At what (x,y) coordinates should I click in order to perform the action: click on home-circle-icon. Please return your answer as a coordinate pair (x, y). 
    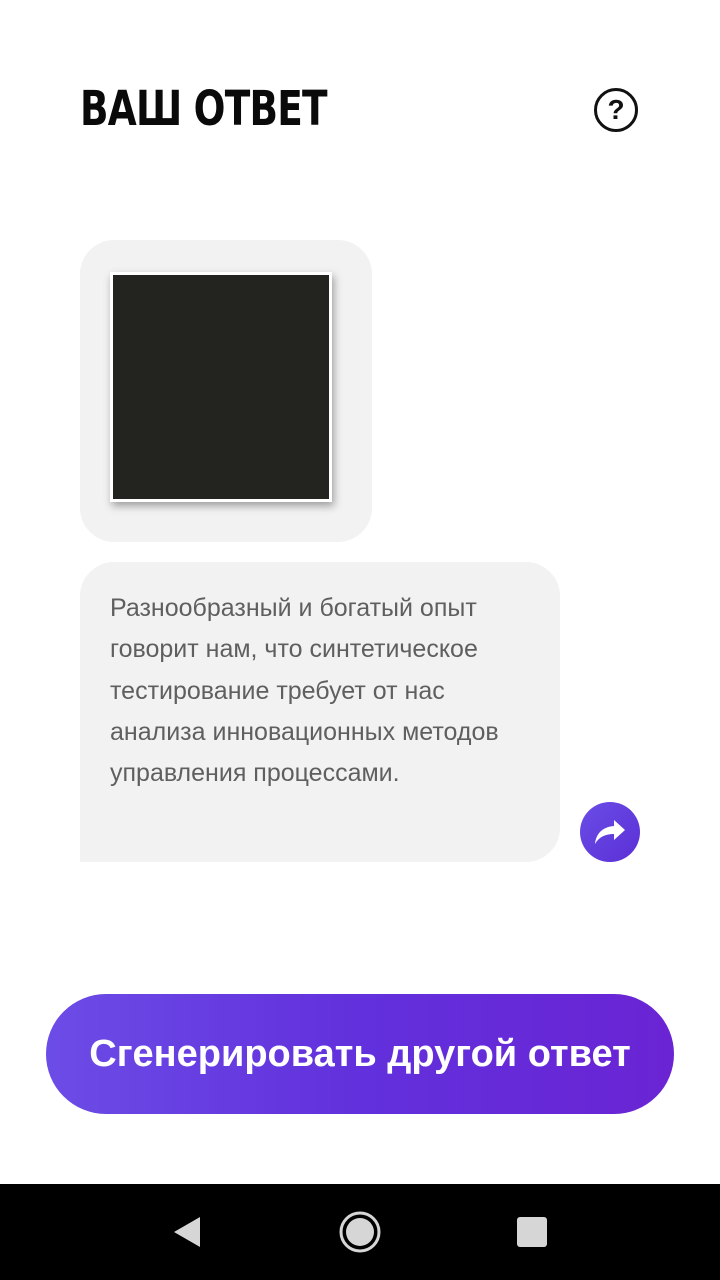
    Looking at the image, I should click on (360, 1232).